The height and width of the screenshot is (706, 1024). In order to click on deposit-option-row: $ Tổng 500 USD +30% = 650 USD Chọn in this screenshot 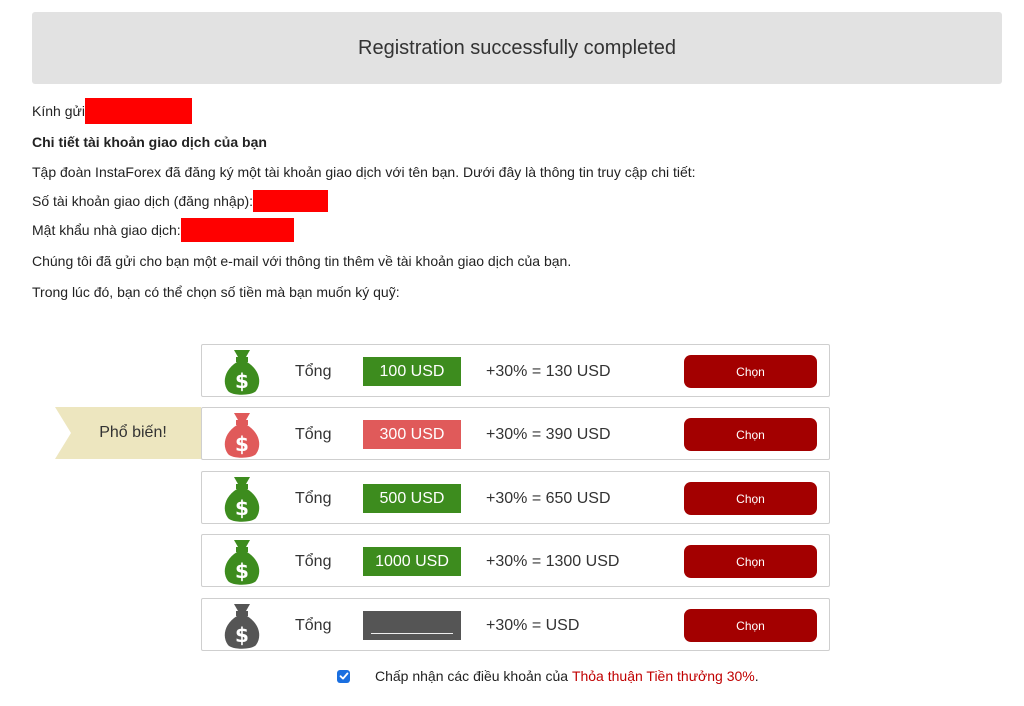, I will do `click(515, 497)`.